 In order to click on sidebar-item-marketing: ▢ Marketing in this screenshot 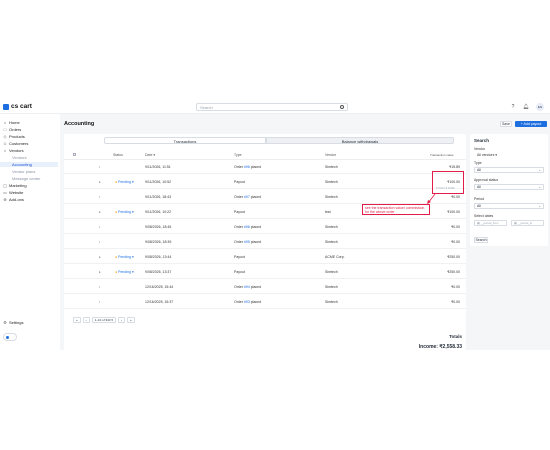, I will do `click(30, 185)`.